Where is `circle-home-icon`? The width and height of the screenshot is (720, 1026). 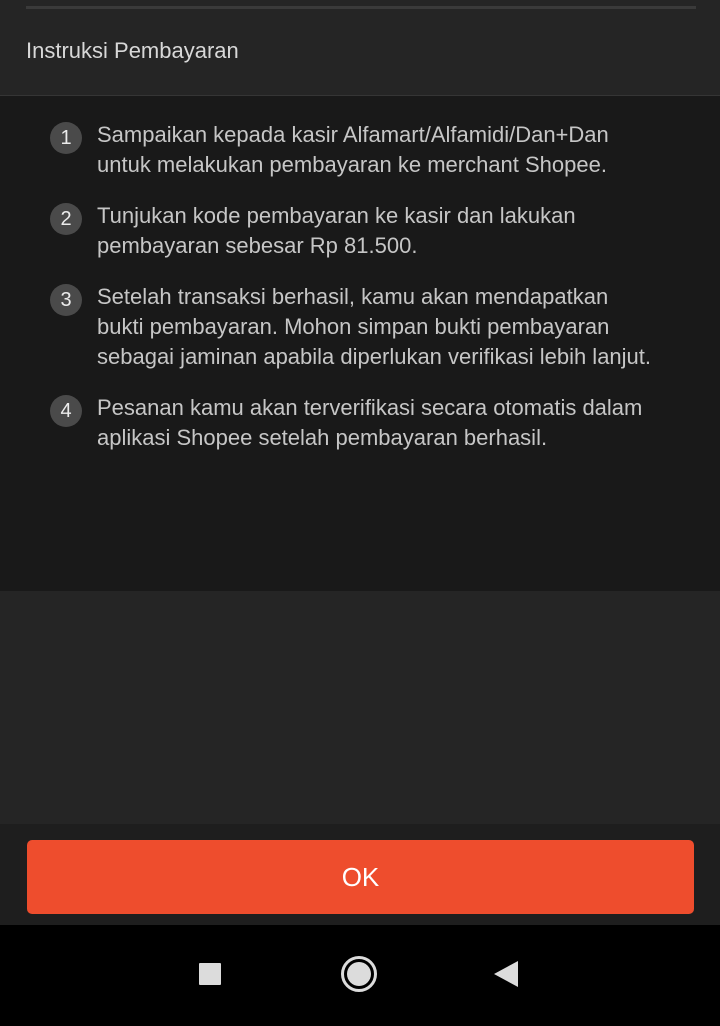 circle-home-icon is located at coordinates (359, 974).